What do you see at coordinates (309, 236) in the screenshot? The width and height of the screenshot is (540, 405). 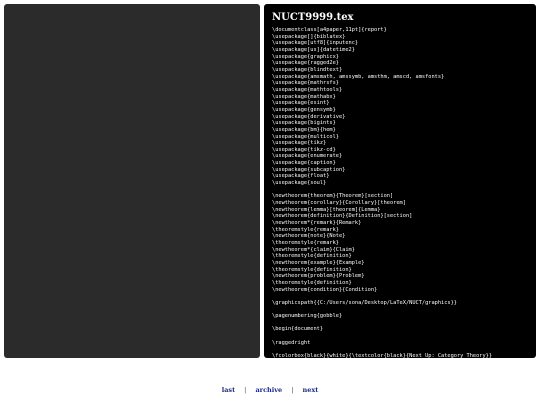 I see `code-line: \newtheorem{note}{Note}` at bounding box center [309, 236].